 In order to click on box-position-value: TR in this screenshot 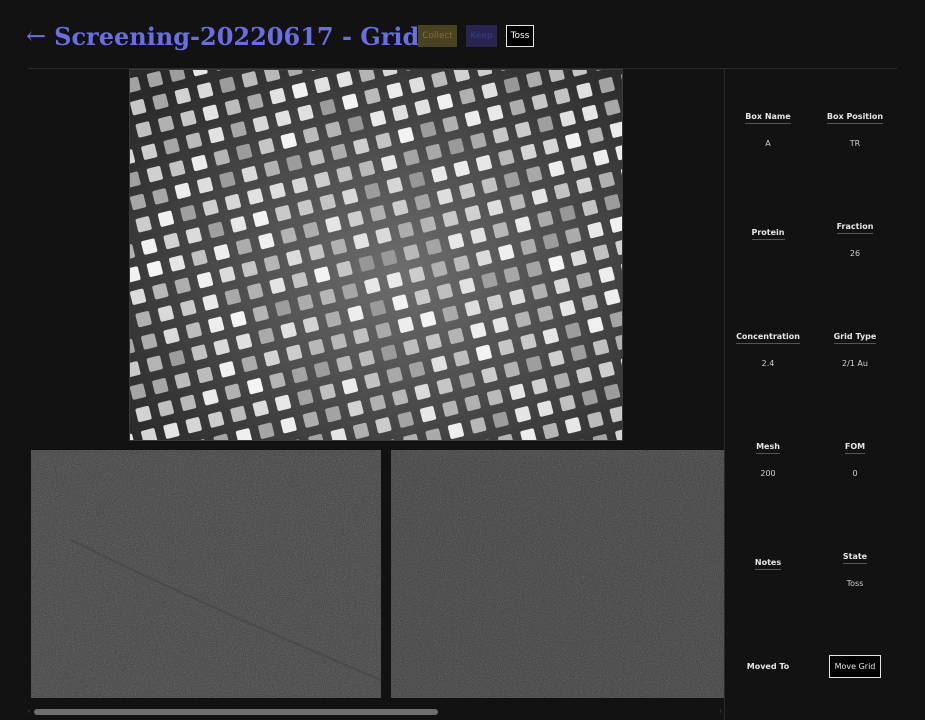, I will do `click(855, 143)`.